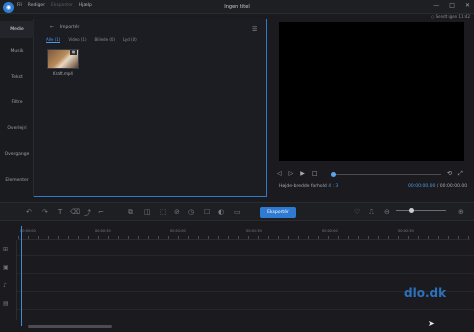 Image resolution: width=474 pixels, height=332 pixels. Describe the element at coordinates (5, 249) in the screenshot. I see `video-track-icon: ⊞` at that location.